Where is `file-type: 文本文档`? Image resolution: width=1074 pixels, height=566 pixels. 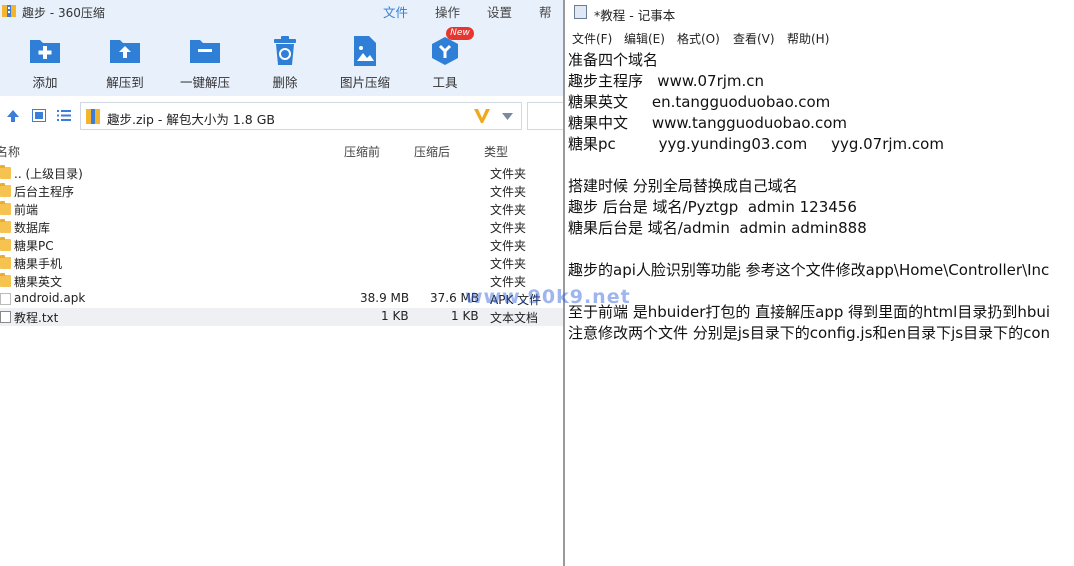 file-type: 文本文档 is located at coordinates (514, 318).